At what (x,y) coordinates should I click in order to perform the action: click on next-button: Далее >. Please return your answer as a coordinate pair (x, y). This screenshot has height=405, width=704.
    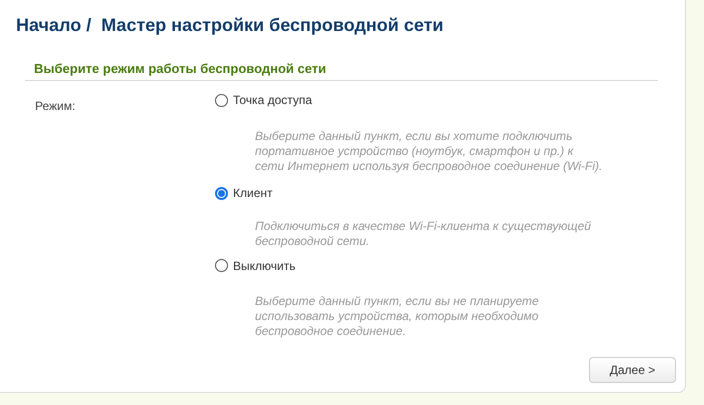
    Looking at the image, I should click on (632, 370).